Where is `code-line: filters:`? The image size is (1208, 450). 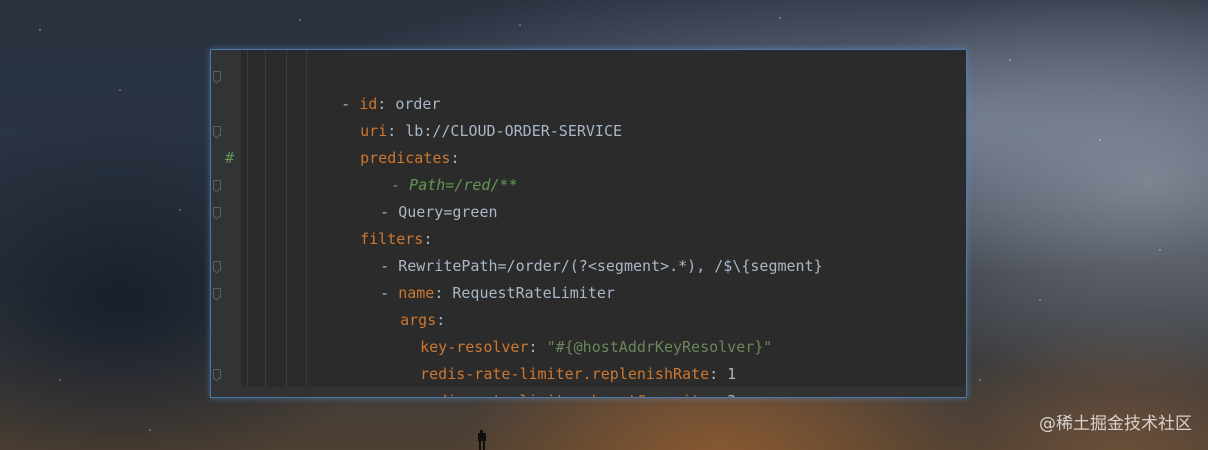
code-line: filters: is located at coordinates (378, 223).